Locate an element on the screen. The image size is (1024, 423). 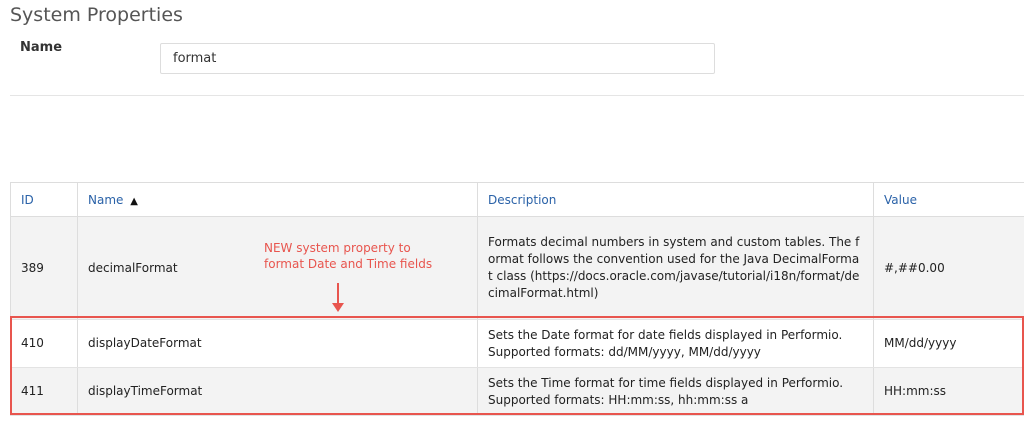
name-filter-label: Name is located at coordinates (41, 47).